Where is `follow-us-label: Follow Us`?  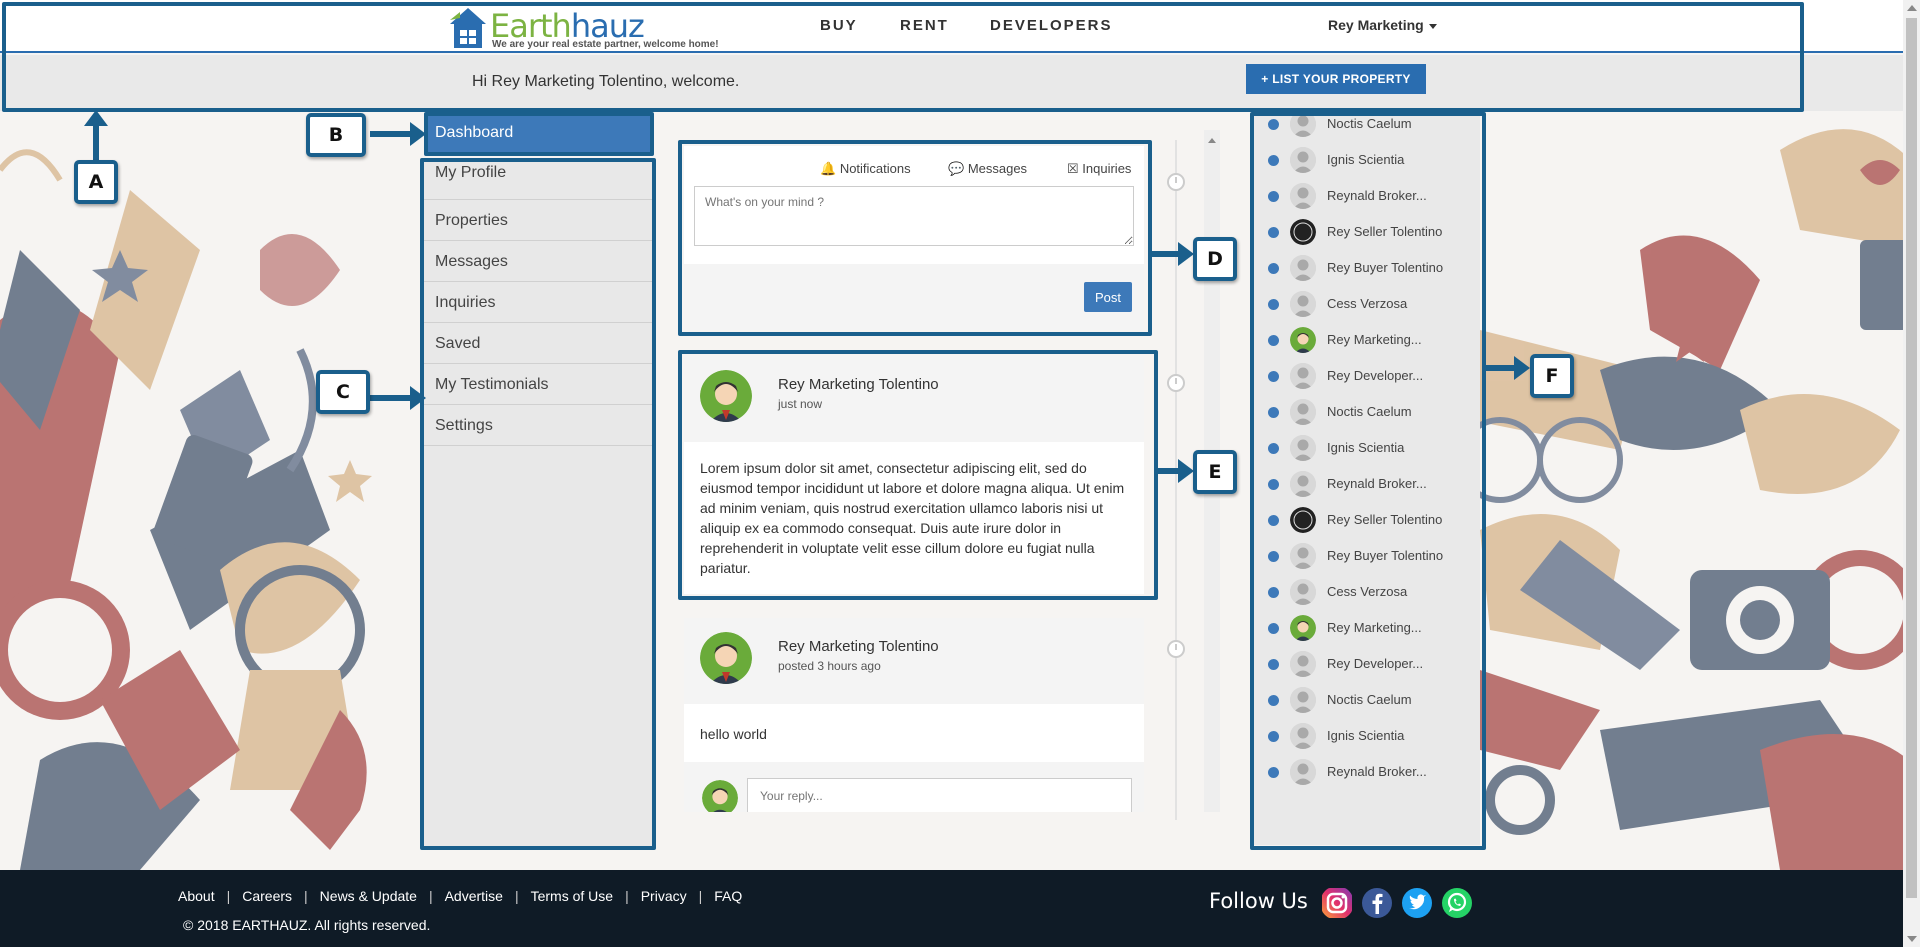 follow-us-label: Follow Us is located at coordinates (1258, 901).